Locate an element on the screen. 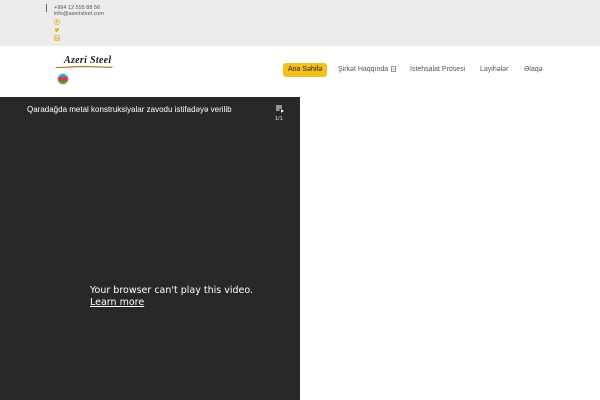  nav-item-projects: Layihələr is located at coordinates (494, 70).